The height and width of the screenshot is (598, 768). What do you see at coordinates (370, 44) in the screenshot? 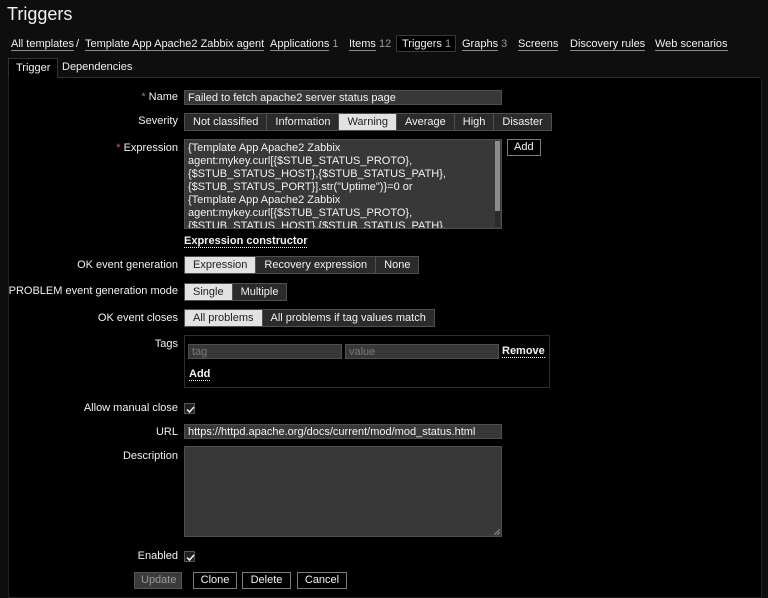
I see `nav-items: Items 12` at bounding box center [370, 44].